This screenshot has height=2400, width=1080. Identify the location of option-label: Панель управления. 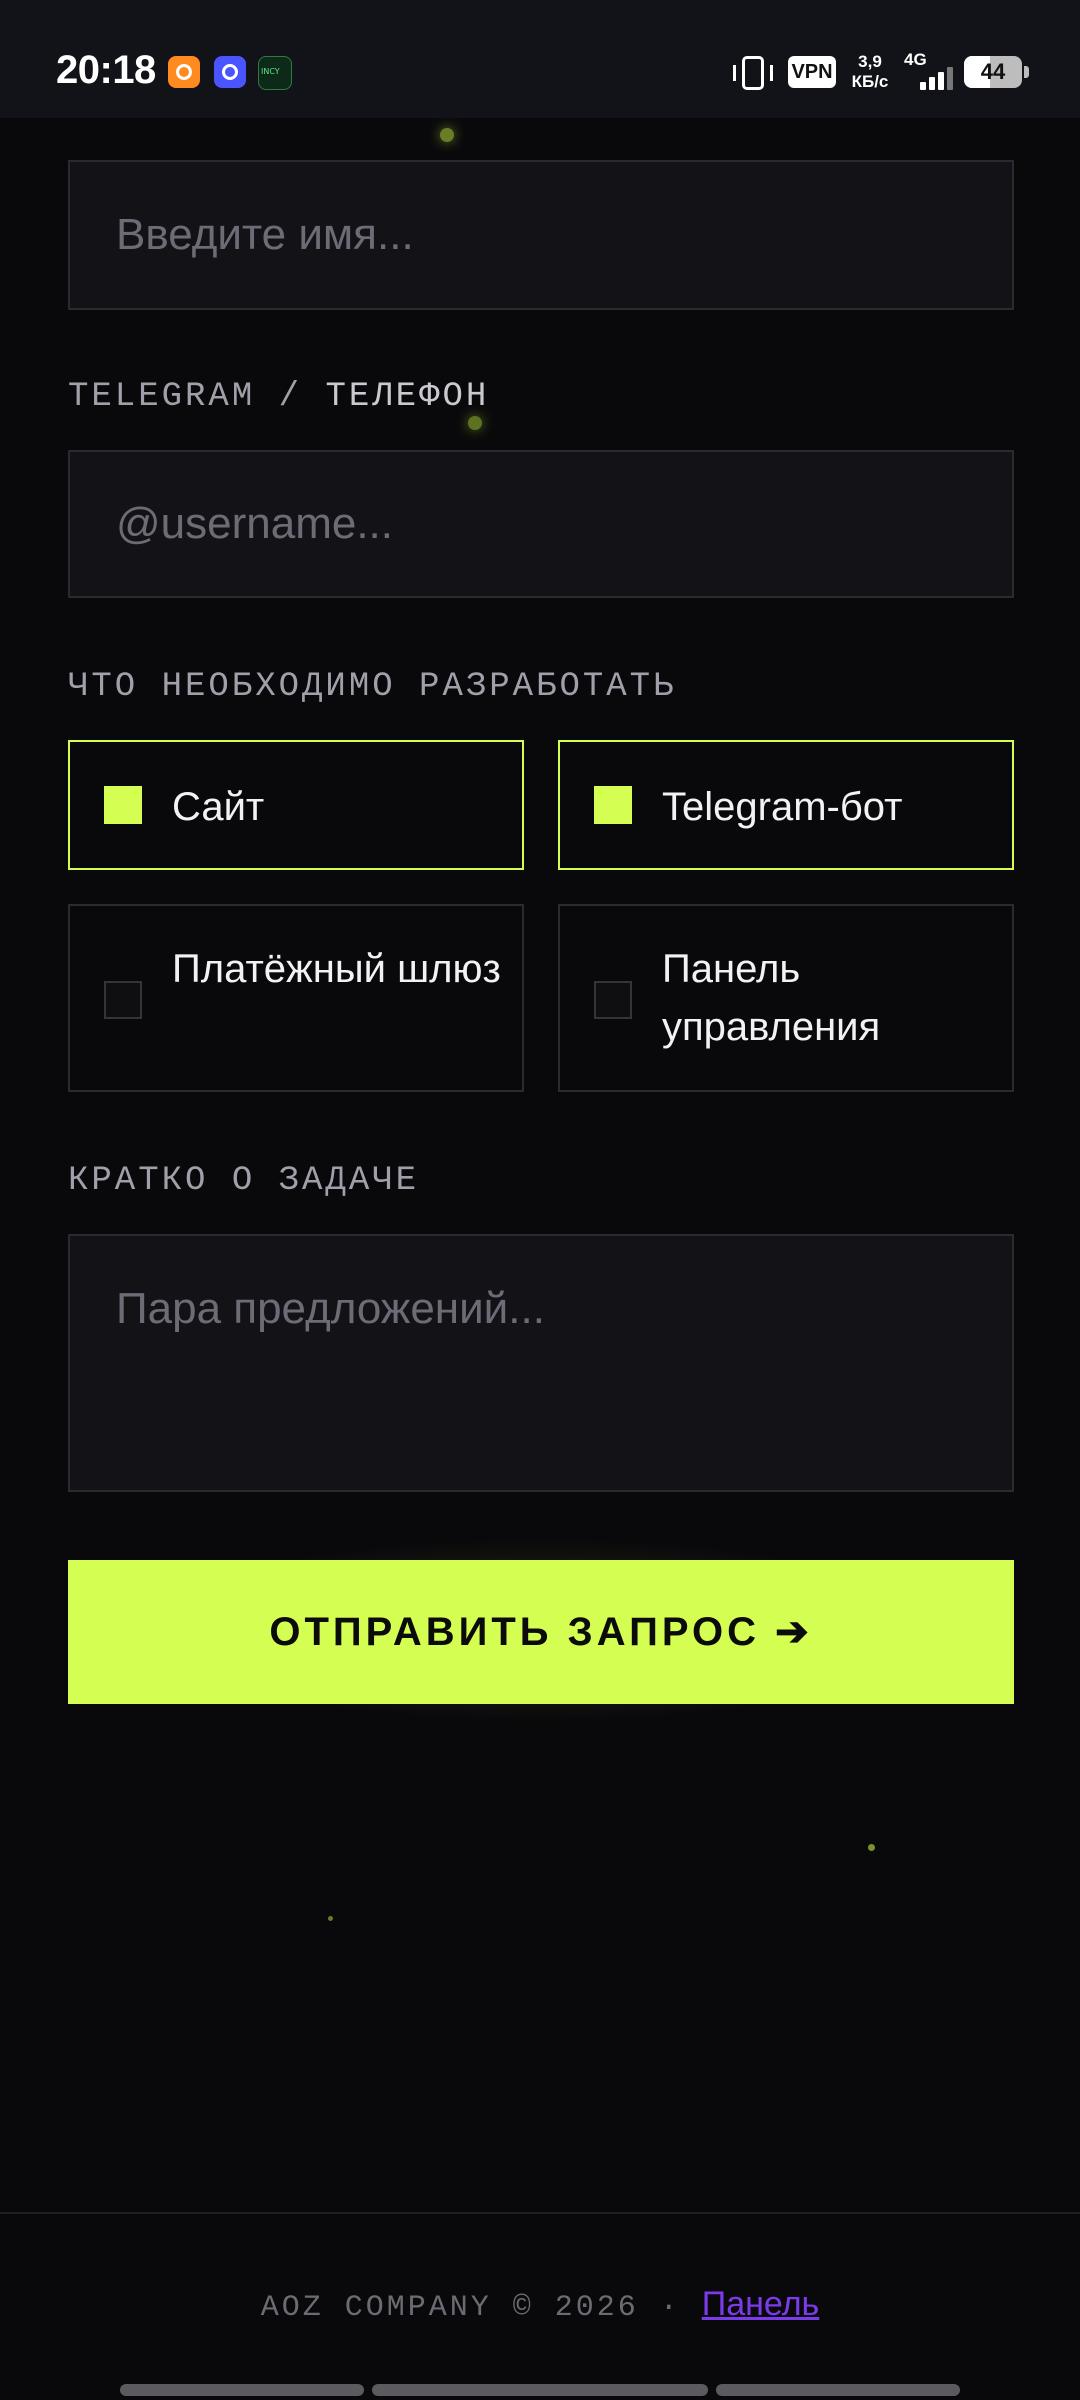
(771, 998).